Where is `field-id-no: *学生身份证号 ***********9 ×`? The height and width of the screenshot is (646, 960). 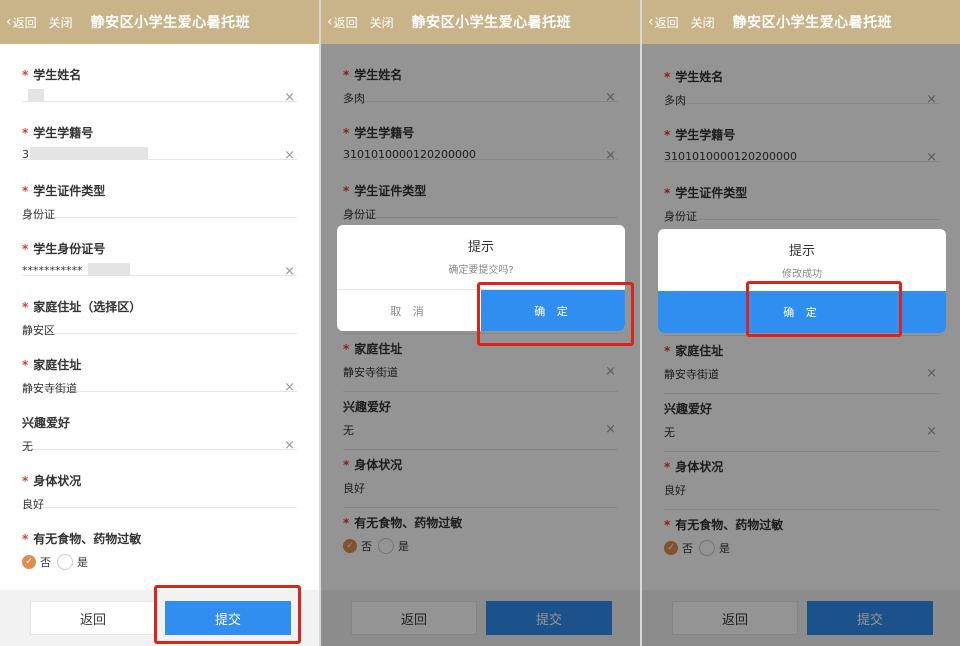
field-id-no: *学生身份证号 ***********9 × is located at coordinates (159, 248).